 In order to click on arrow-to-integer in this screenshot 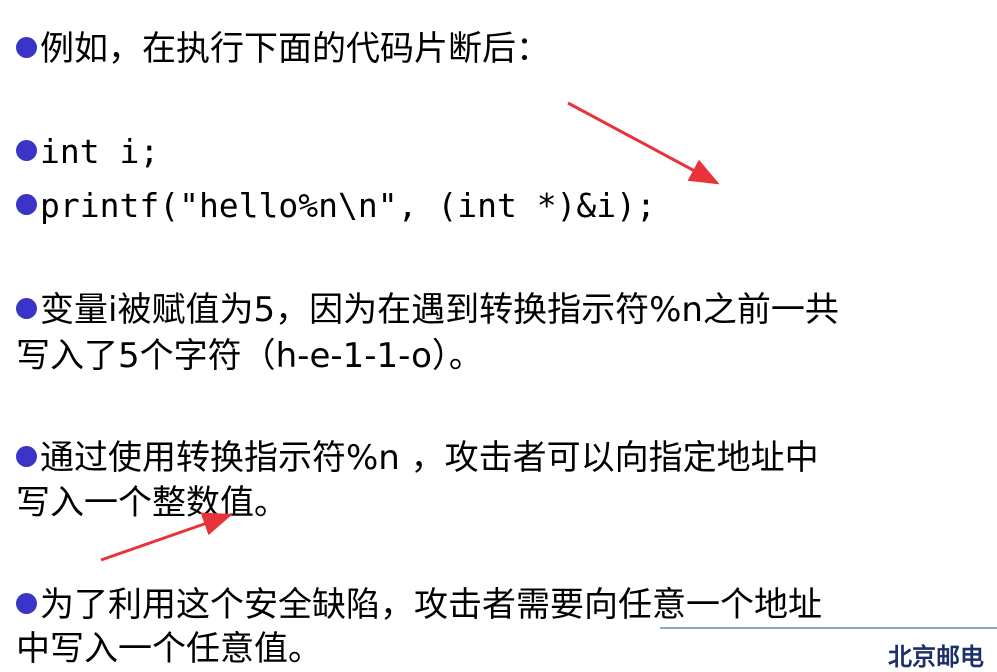, I will do `click(166, 537)`.